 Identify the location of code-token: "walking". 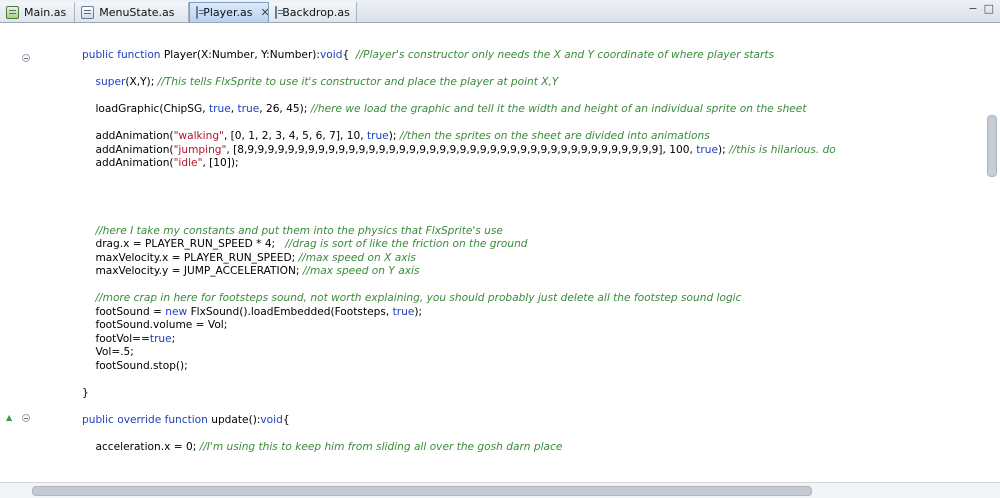
(198, 136).